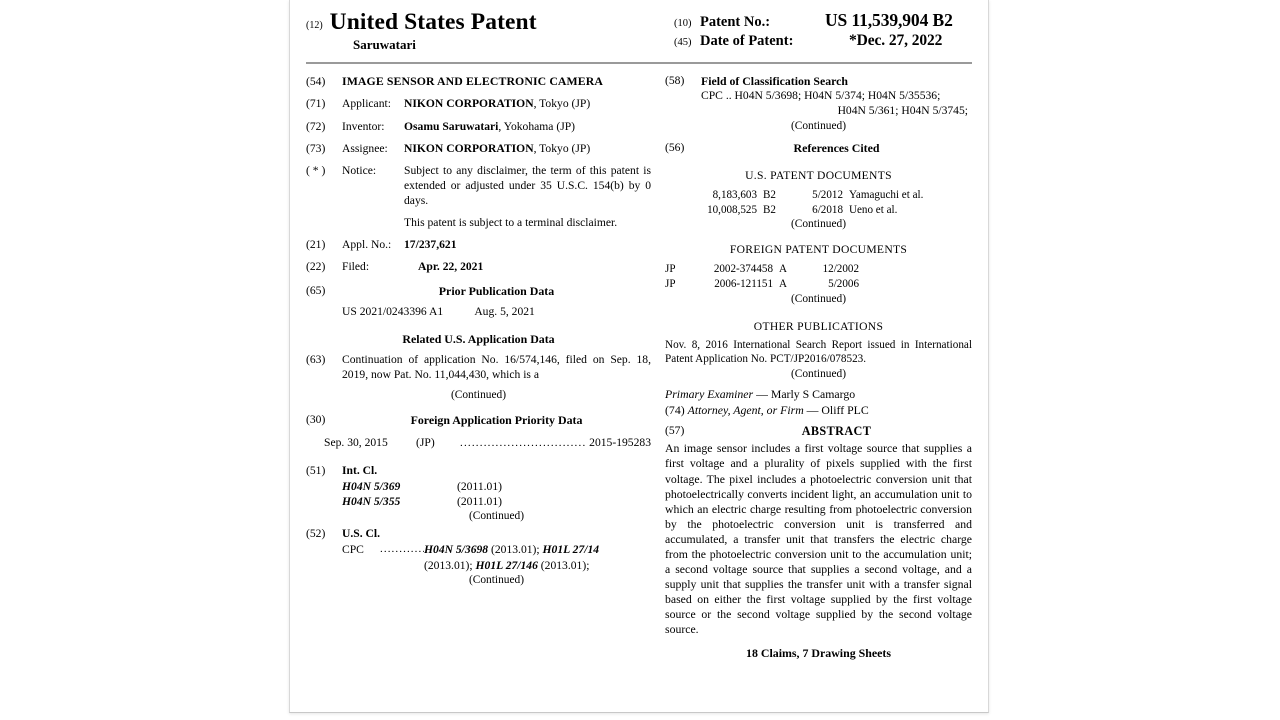 The width and height of the screenshot is (1280, 720). I want to click on appl-no-label: Appl. No.:, so click(367, 244).